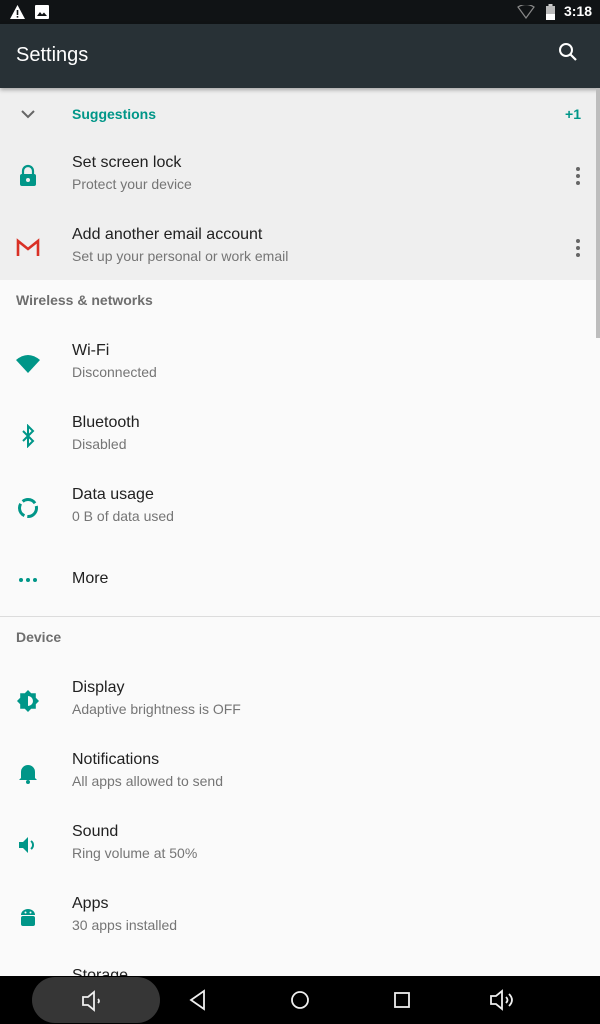 The width and height of the screenshot is (600, 1024). What do you see at coordinates (598, 213) in the screenshot?
I see `scrollbar` at bounding box center [598, 213].